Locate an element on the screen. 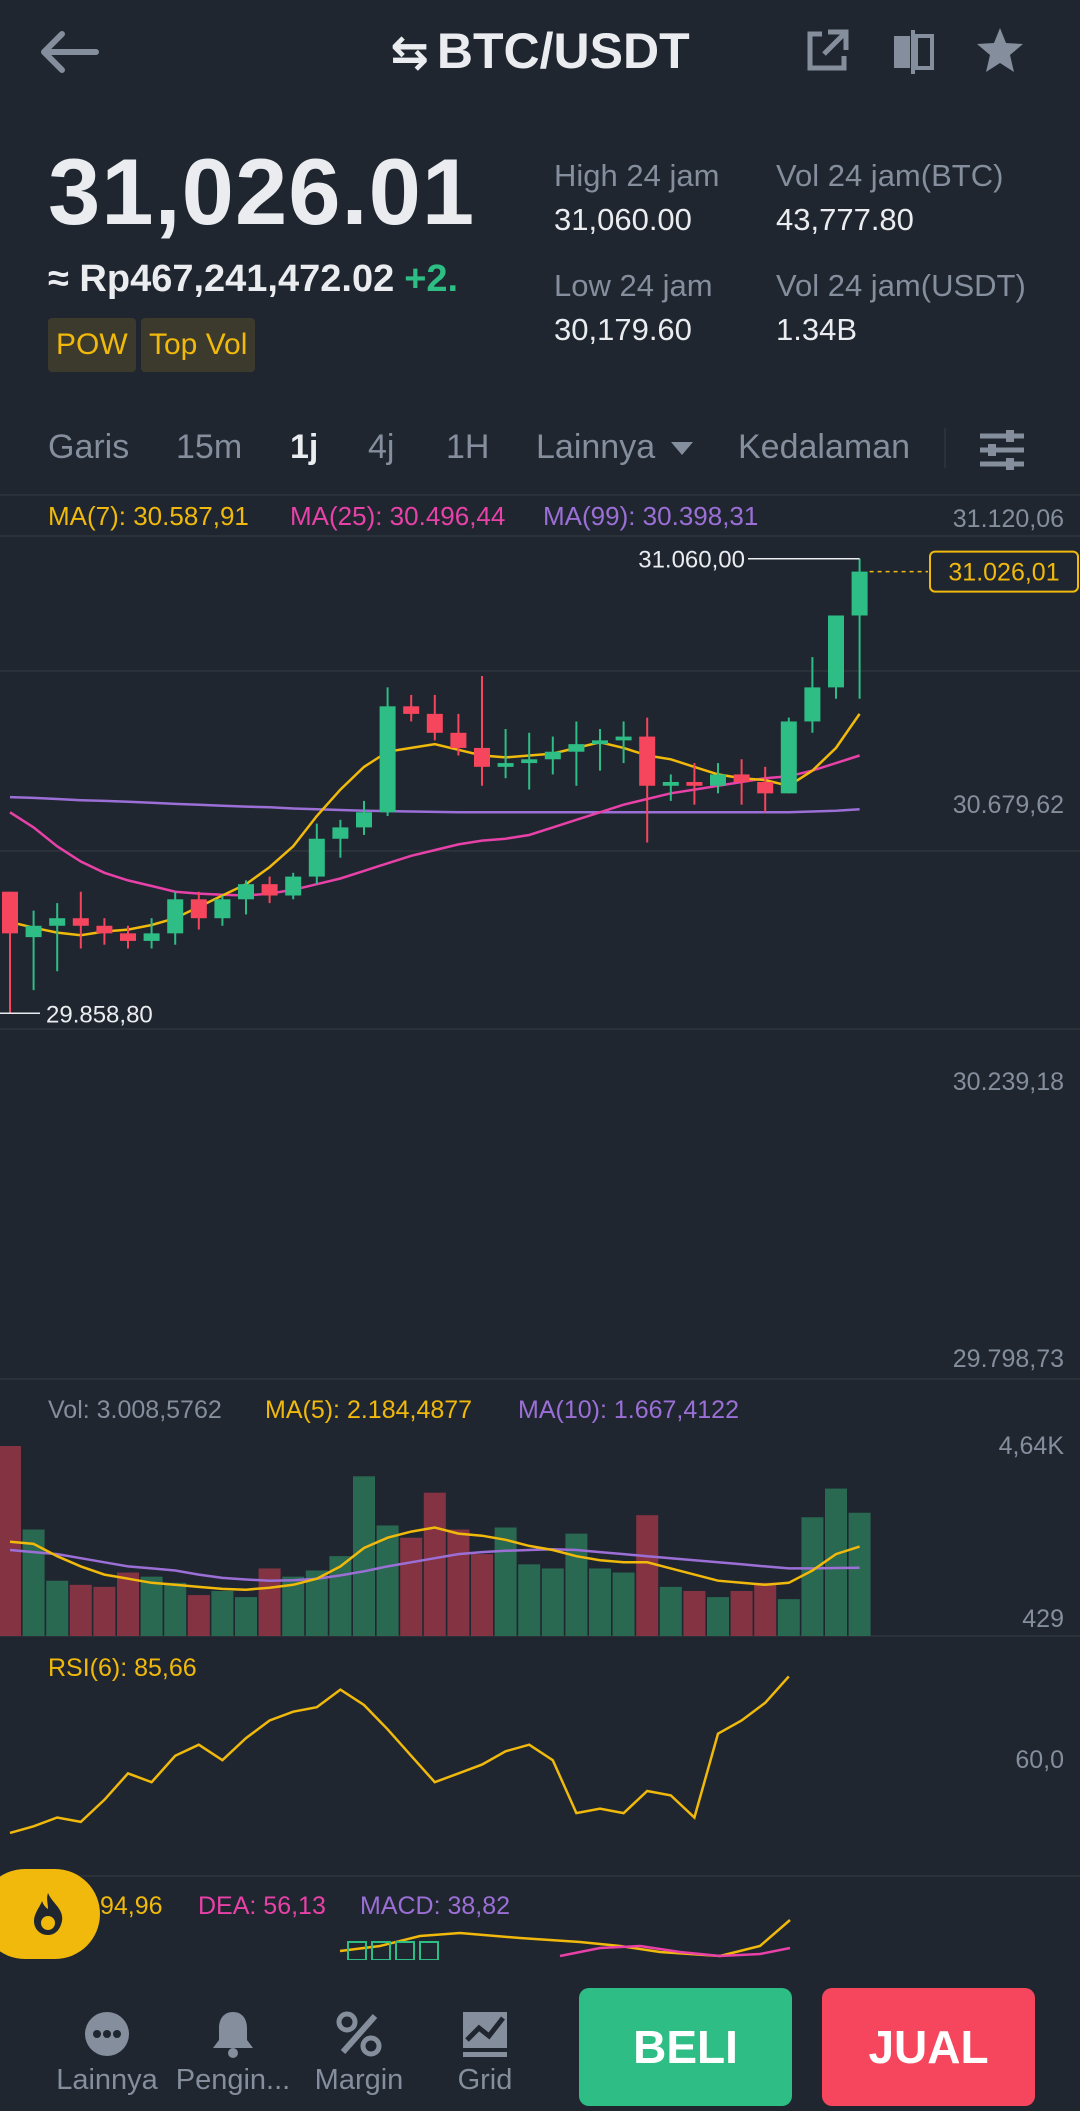 The image size is (1080, 2111). nav-margin: Margin is located at coordinates (359, 2053).